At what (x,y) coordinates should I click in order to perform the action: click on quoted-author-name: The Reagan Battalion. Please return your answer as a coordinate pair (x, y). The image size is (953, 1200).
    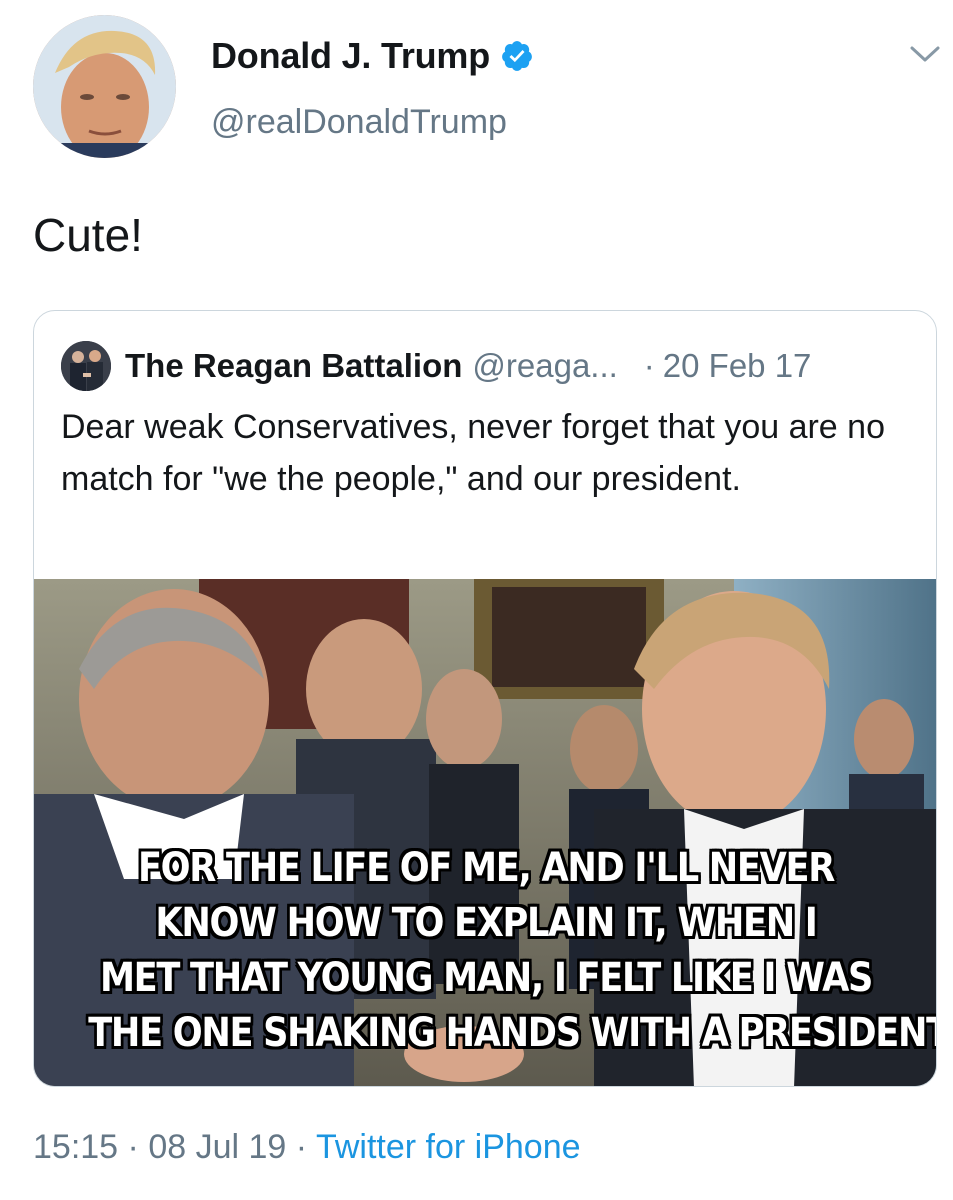
    Looking at the image, I should click on (294, 365).